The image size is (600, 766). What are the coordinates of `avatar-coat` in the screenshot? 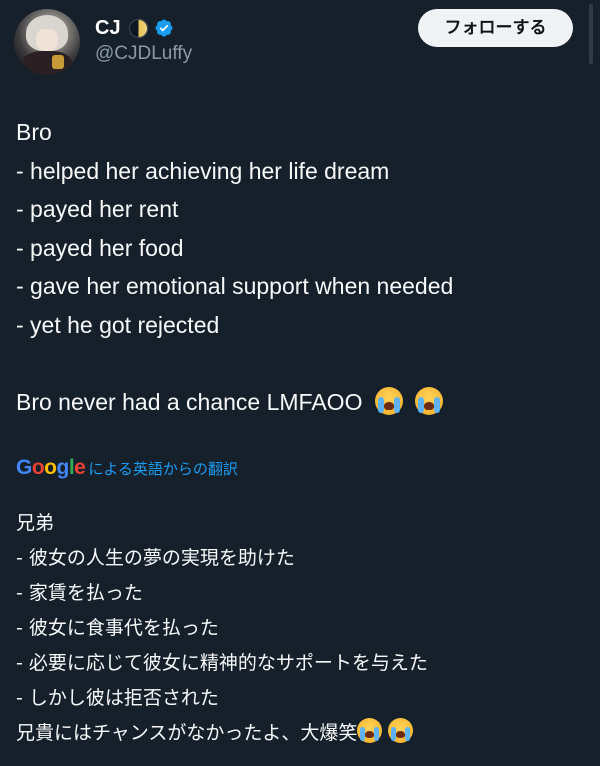 It's located at (47, 63).